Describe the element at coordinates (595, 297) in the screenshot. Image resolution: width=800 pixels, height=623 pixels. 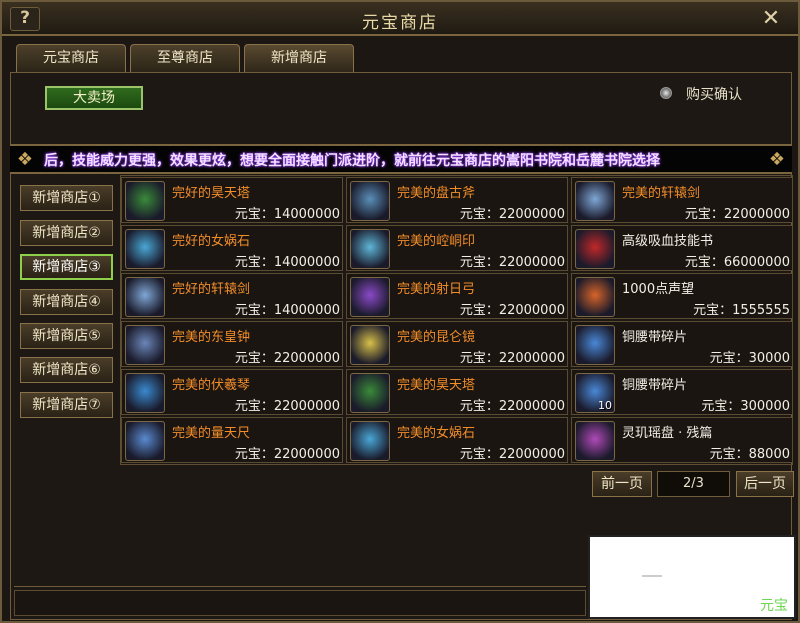
I see `reputation-icon` at that location.